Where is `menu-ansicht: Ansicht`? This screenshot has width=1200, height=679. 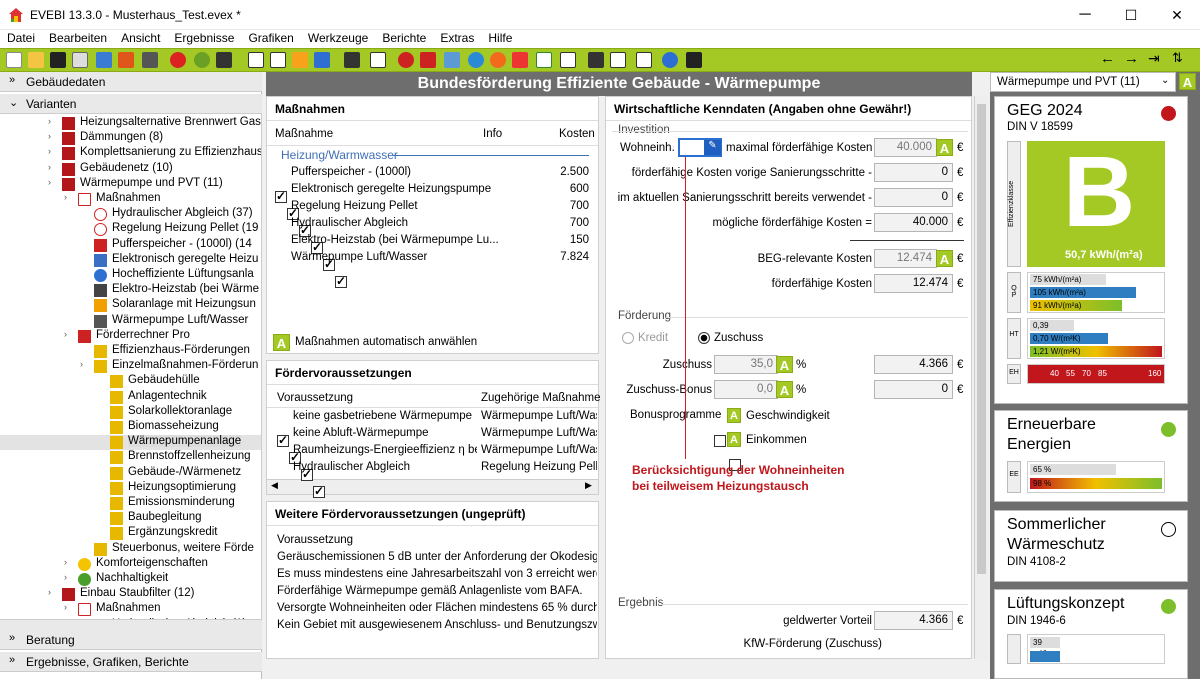
menu-ansicht: Ansicht is located at coordinates (140, 39).